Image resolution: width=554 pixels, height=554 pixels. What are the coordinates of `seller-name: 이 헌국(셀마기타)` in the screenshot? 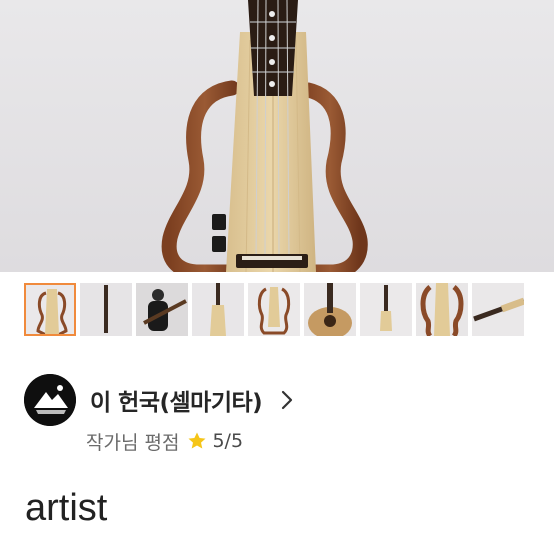 It's located at (176, 403).